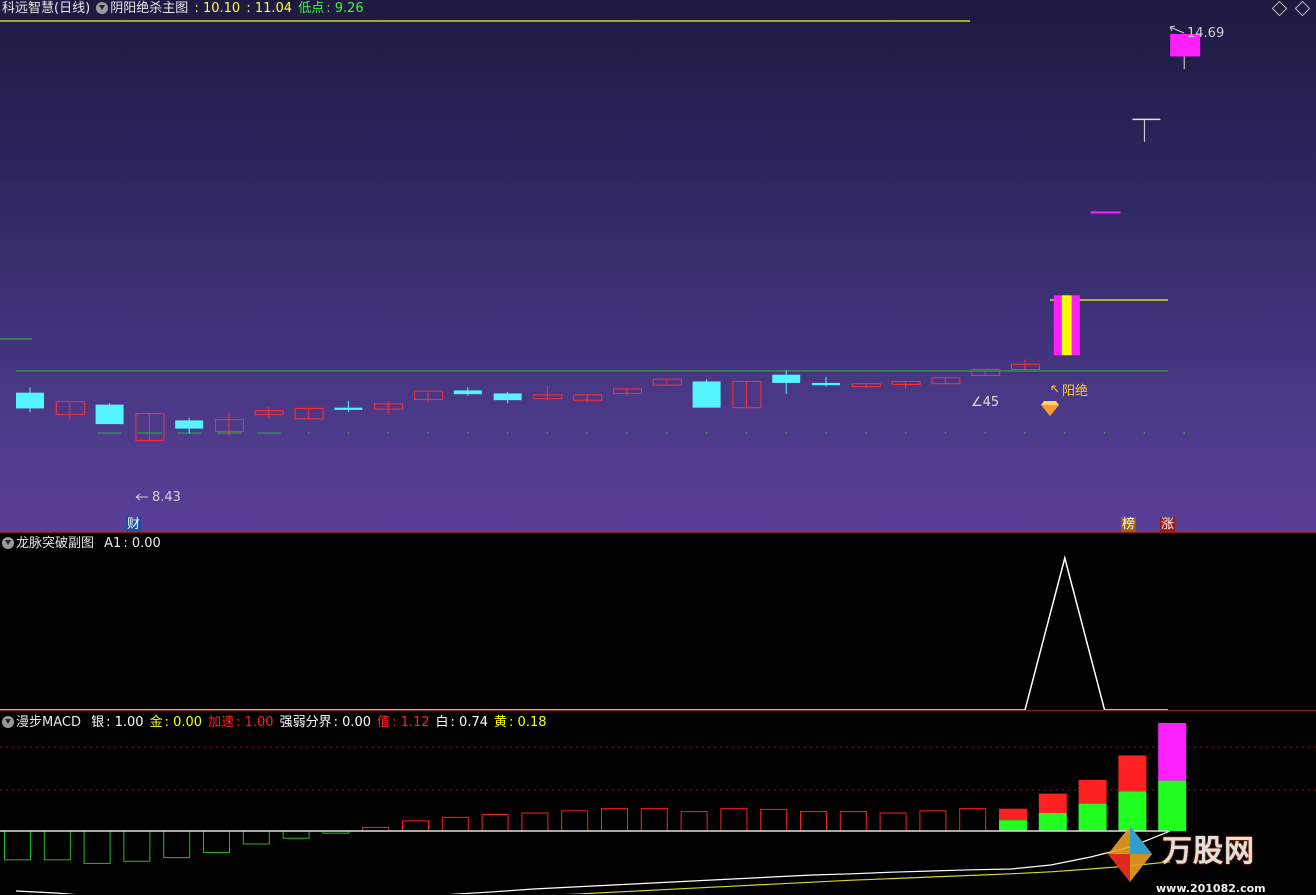  Describe the element at coordinates (1055, 389) in the screenshot. I see `yangjue-arrow-icon` at that location.